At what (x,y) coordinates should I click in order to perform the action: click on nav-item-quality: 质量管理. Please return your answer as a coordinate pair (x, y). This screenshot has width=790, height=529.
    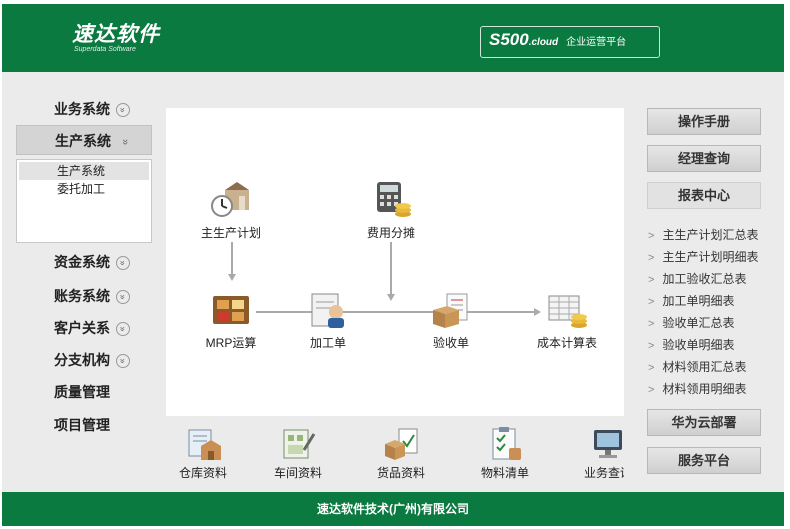
    Looking at the image, I should click on (84, 392).